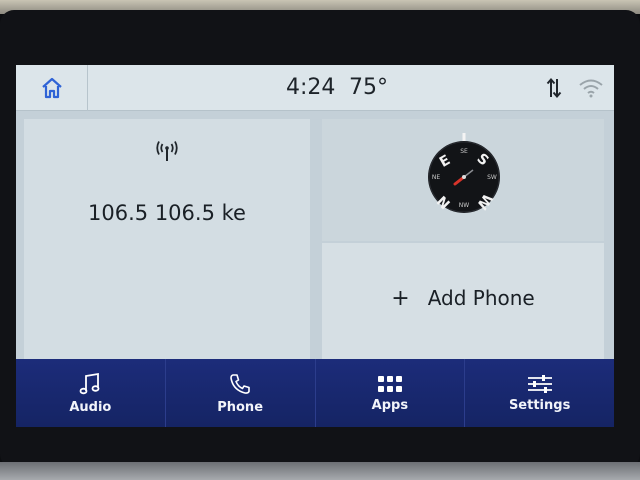 The image size is (640, 480). What do you see at coordinates (539, 405) in the screenshot?
I see `nav-settings-label: Settings` at bounding box center [539, 405].